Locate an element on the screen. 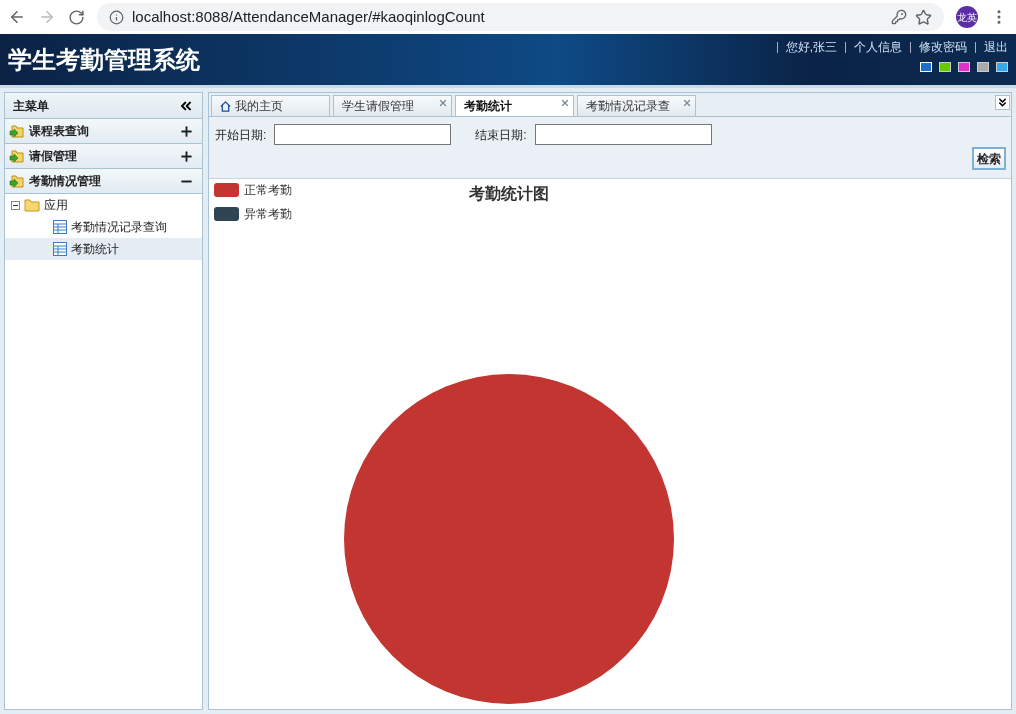 Image resolution: width=1016 pixels, height=714 pixels. key-icon is located at coordinates (899, 17).